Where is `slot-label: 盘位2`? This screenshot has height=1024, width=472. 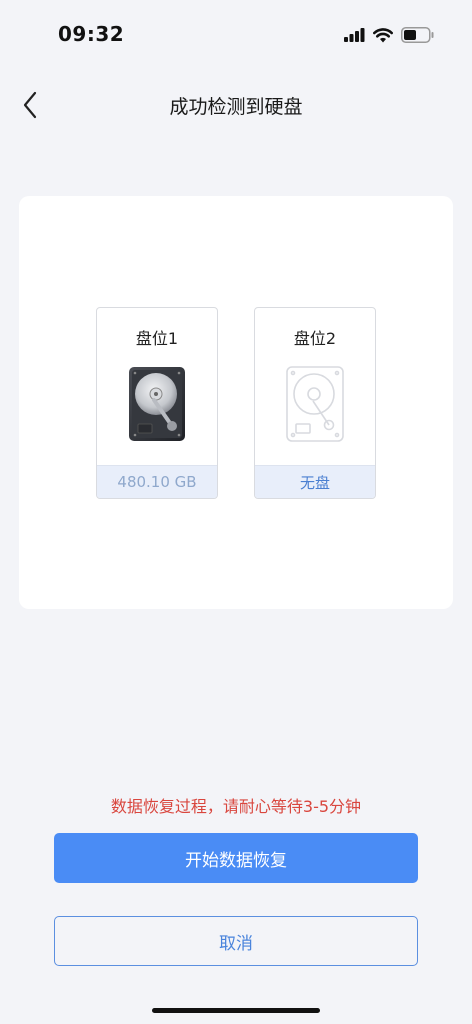
slot-label: 盘位2 is located at coordinates (315, 338).